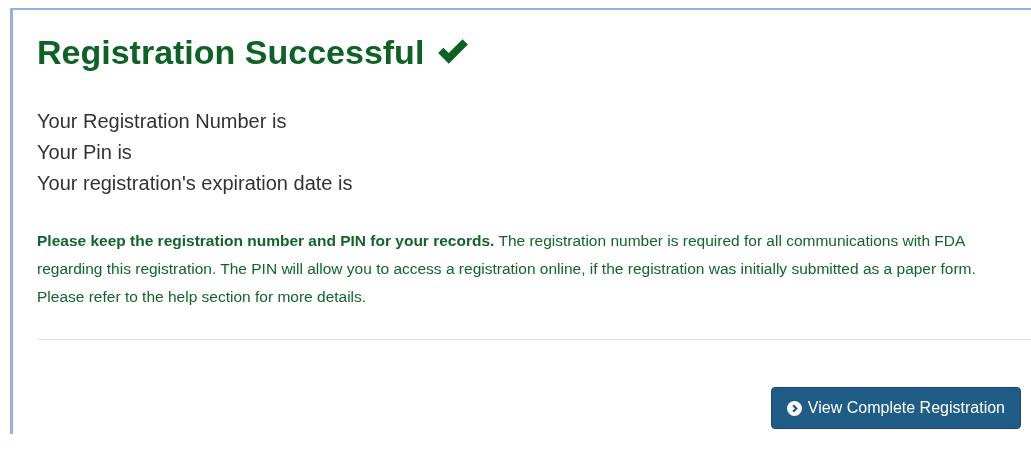  What do you see at coordinates (794, 408) in the screenshot?
I see `chevron-circle-icon` at bounding box center [794, 408].